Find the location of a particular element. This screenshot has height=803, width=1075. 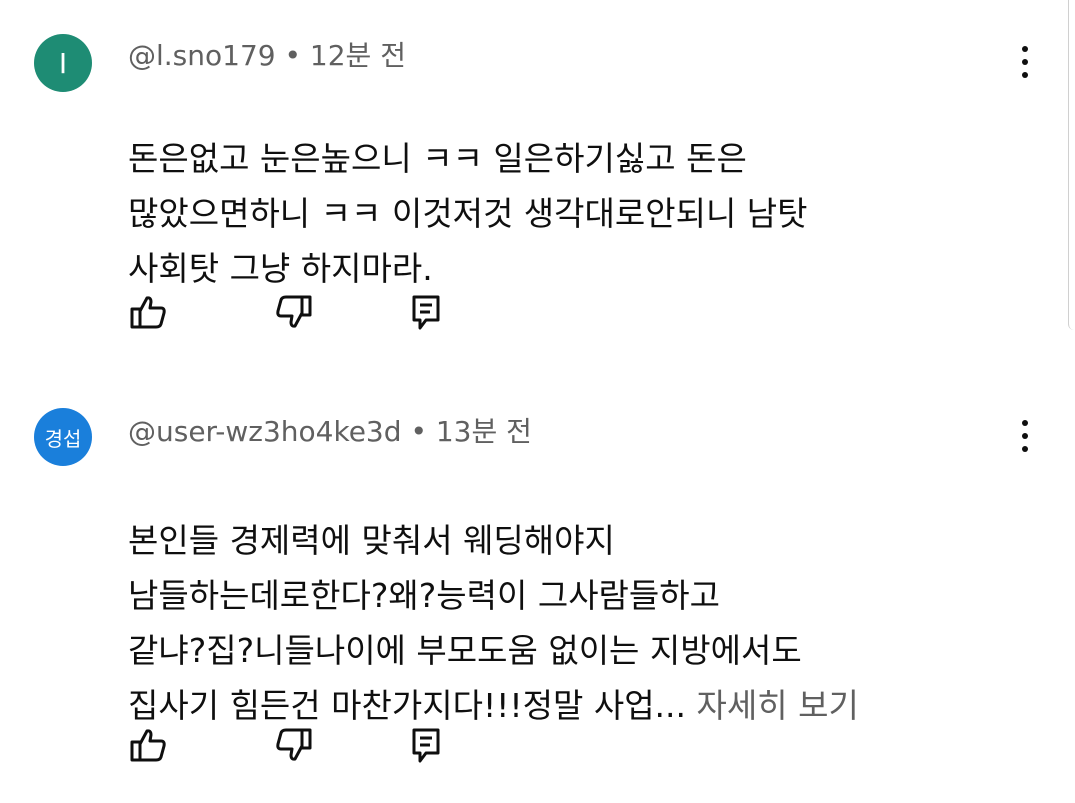

avatar-letter: 경섭 is located at coordinates (63, 438).